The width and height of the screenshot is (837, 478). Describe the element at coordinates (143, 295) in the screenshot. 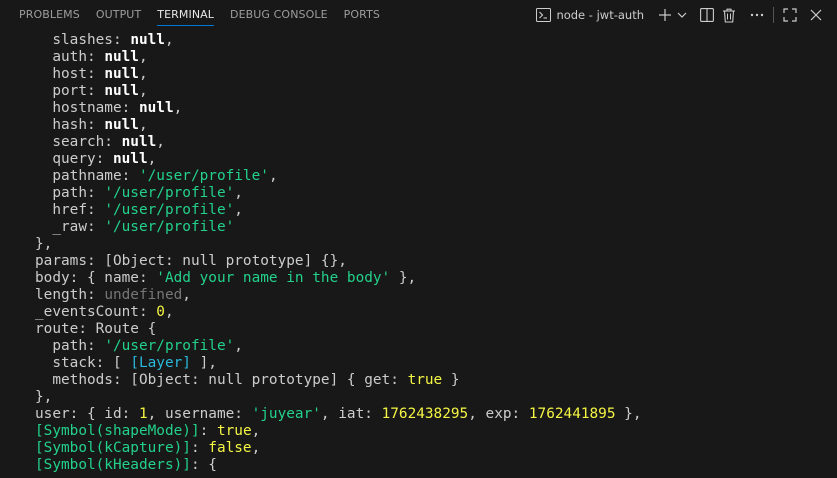

I see `terminal-token: undefined` at that location.